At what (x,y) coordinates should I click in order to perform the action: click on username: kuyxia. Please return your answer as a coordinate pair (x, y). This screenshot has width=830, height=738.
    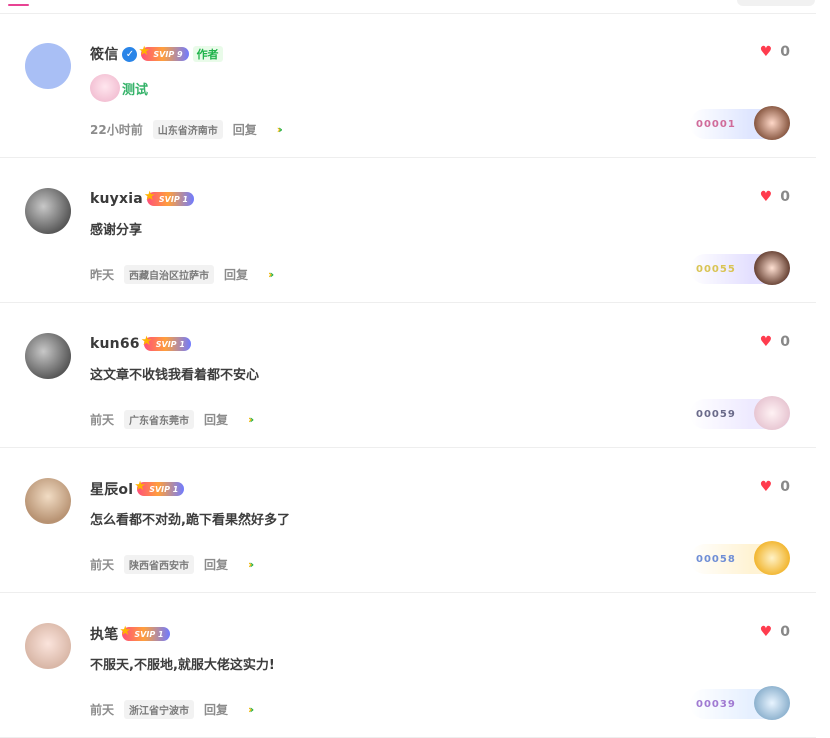
    Looking at the image, I should click on (116, 199).